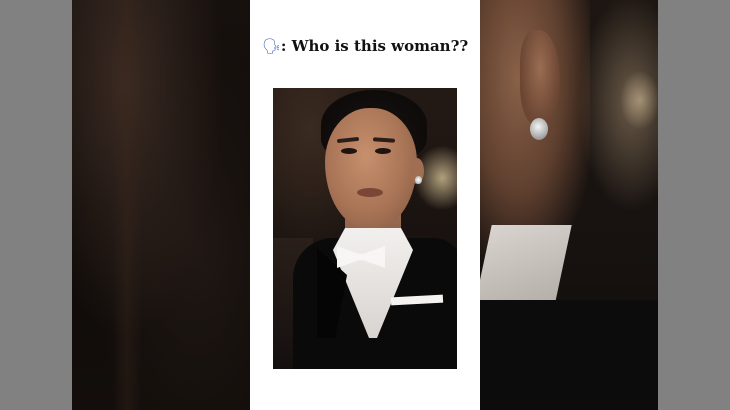 This screenshot has width=730, height=410. Describe the element at coordinates (374, 46) in the screenshot. I see `caption-text: : Who is this woman??` at that location.